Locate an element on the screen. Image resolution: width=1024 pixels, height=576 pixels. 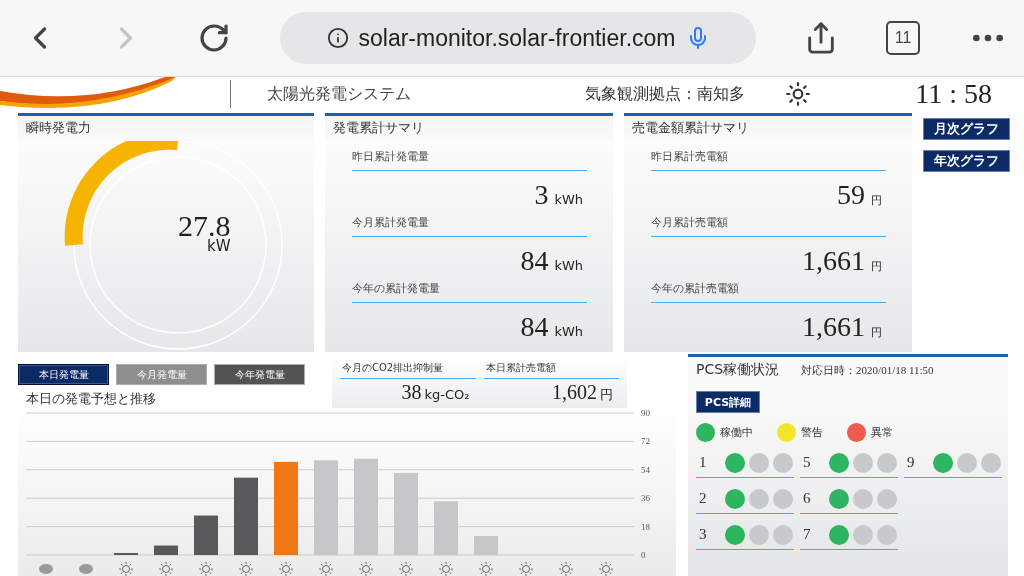
unit-number: 3 is located at coordinates (703, 534).